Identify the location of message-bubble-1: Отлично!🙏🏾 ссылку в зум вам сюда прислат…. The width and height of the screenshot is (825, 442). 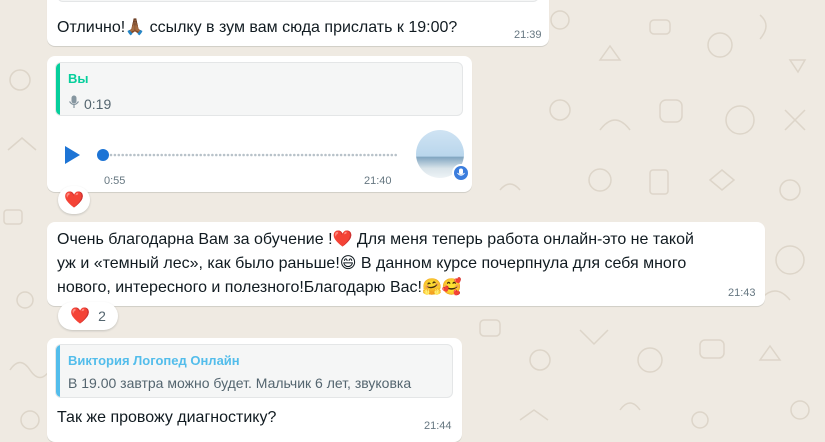
(298, 23).